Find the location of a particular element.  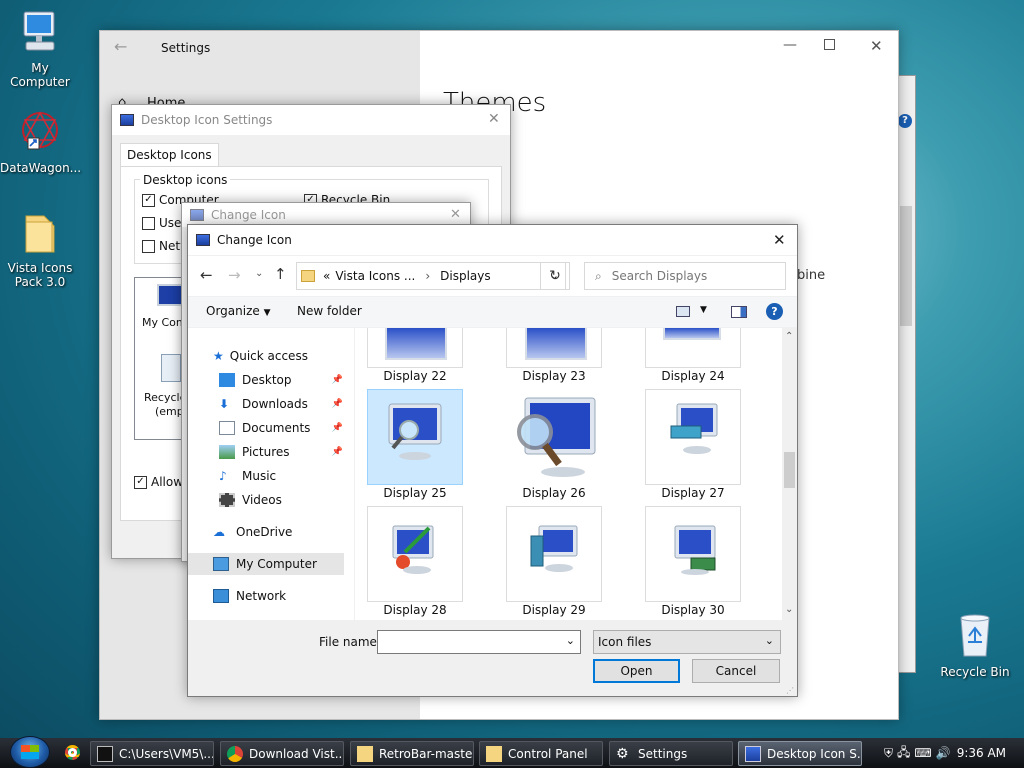

search-icon: ⌕ is located at coordinates (598, 275).